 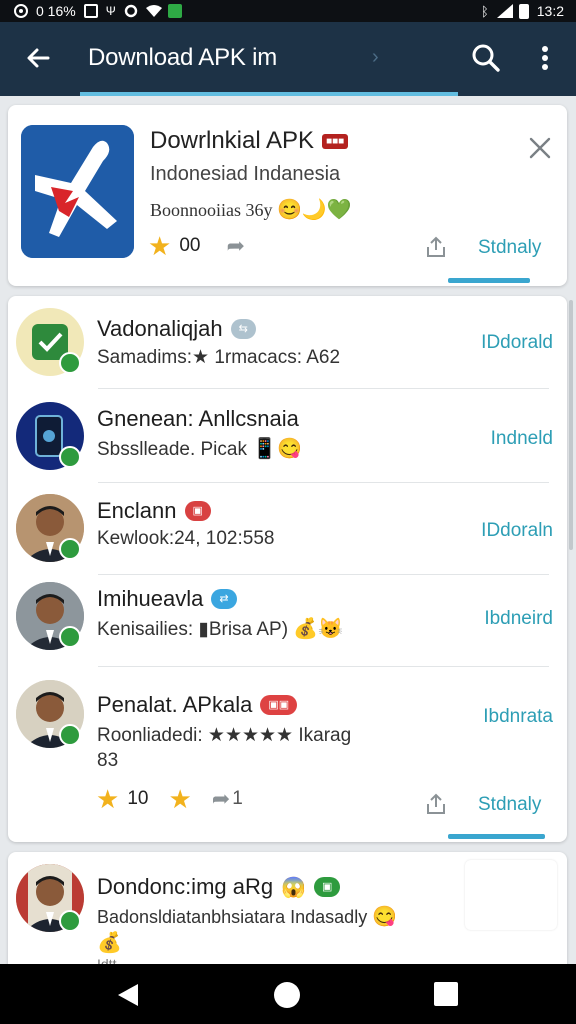 What do you see at coordinates (137, 510) in the screenshot?
I see `list-item-title: Enclann` at bounding box center [137, 510].